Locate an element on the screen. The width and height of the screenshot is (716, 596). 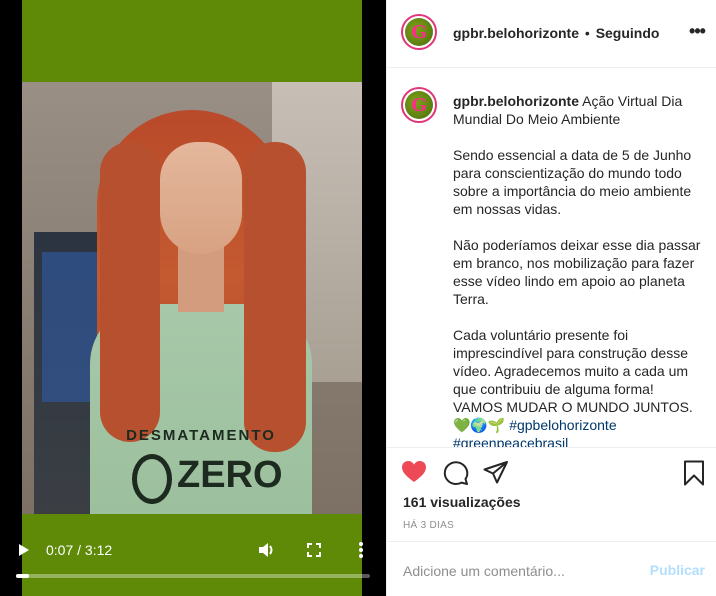
save-button is located at coordinates (696, 473).